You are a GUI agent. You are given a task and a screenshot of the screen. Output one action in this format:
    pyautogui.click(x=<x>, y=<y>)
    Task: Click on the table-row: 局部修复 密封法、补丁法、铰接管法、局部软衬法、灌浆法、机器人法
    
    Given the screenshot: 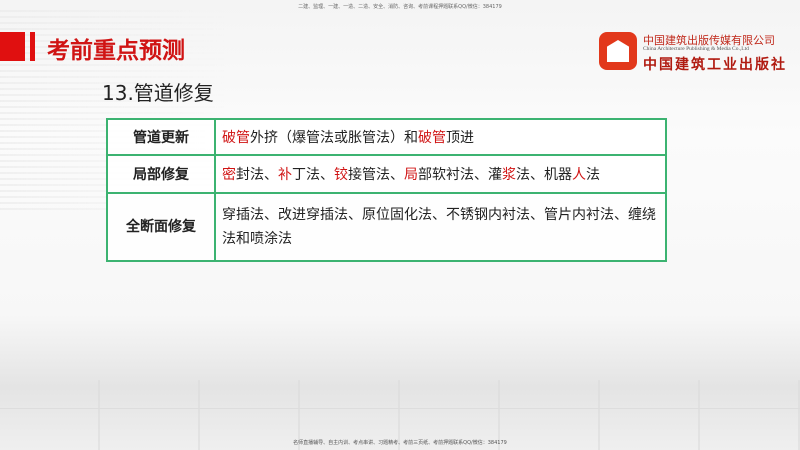 What is the action you would take?
    pyautogui.click(x=386, y=174)
    